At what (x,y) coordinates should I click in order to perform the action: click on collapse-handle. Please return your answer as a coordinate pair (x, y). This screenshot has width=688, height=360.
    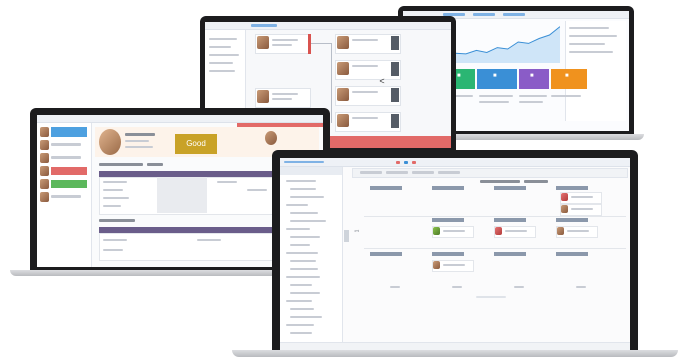
    Looking at the image, I should click on (346, 236).